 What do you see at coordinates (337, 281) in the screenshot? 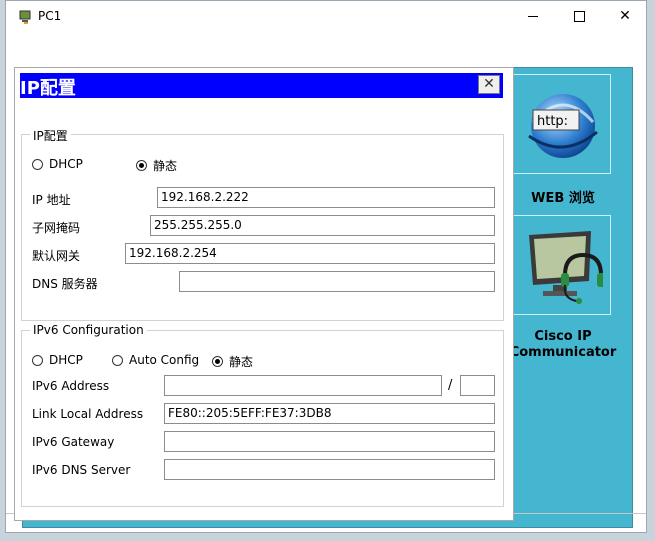
I see `dns-server-input` at bounding box center [337, 281].